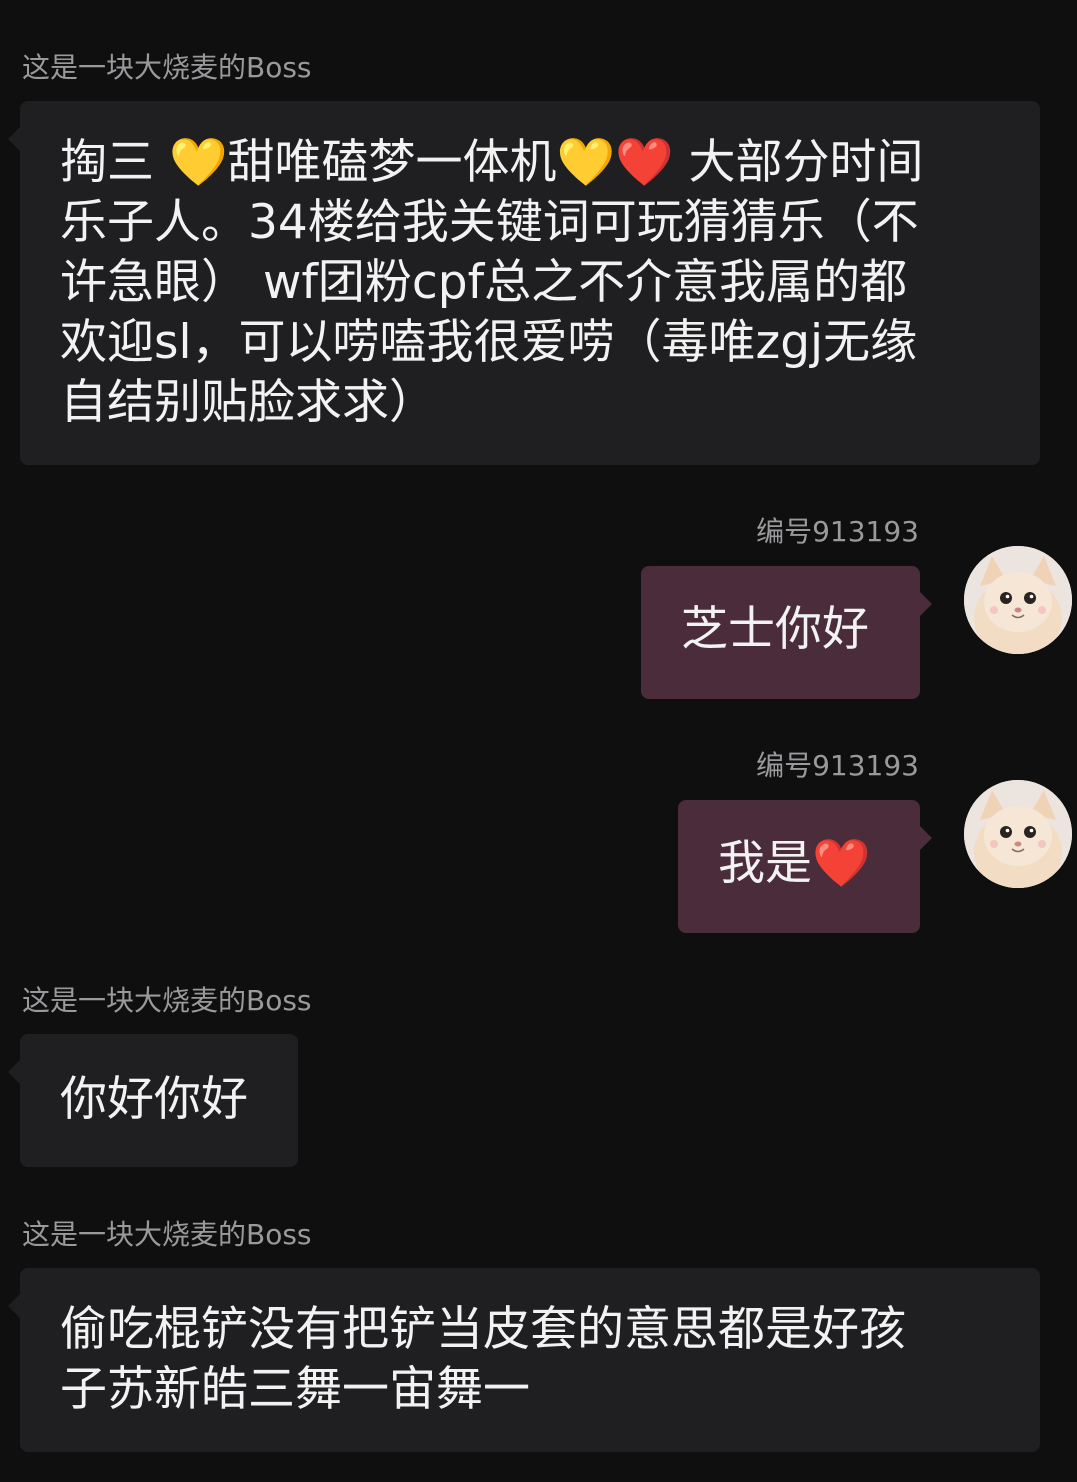  What do you see at coordinates (765, 863) in the screenshot?
I see `message-text: 我是` at bounding box center [765, 863].